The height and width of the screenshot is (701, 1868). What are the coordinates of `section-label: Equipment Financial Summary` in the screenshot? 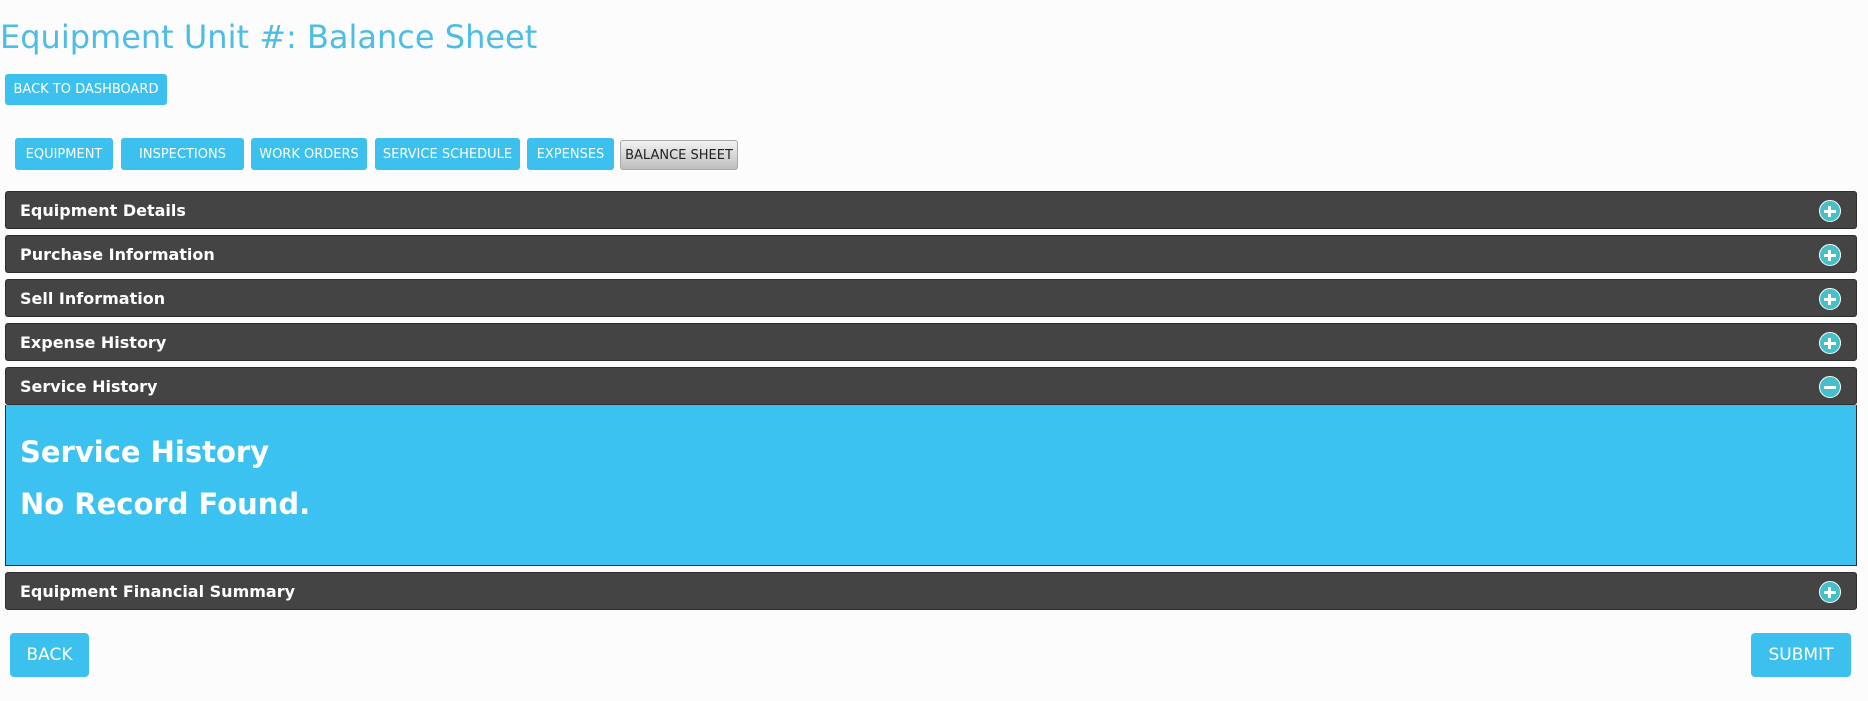 It's located at (158, 591).